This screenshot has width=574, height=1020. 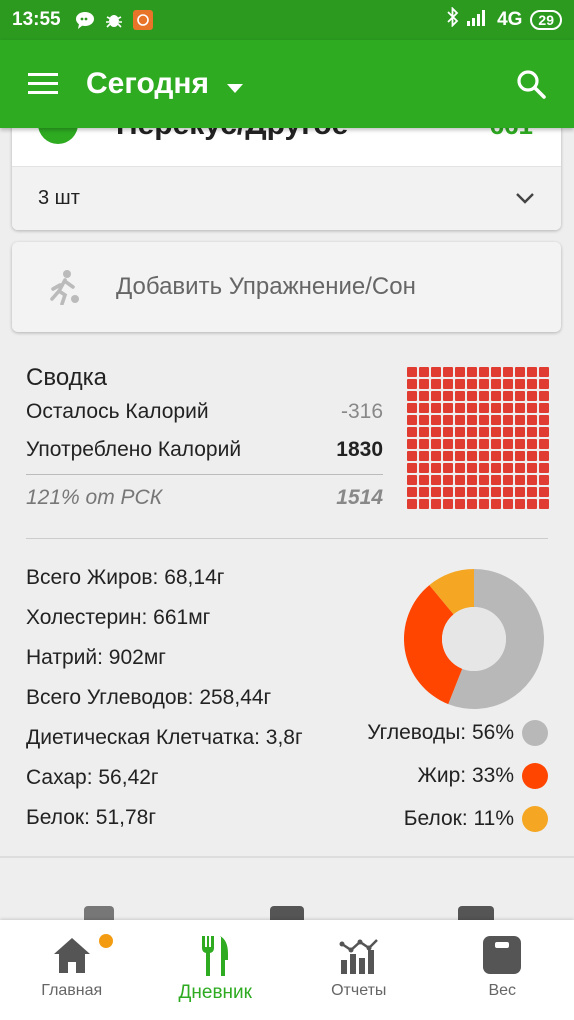 What do you see at coordinates (535, 819) in the screenshot?
I see `legend-protein-dot` at bounding box center [535, 819].